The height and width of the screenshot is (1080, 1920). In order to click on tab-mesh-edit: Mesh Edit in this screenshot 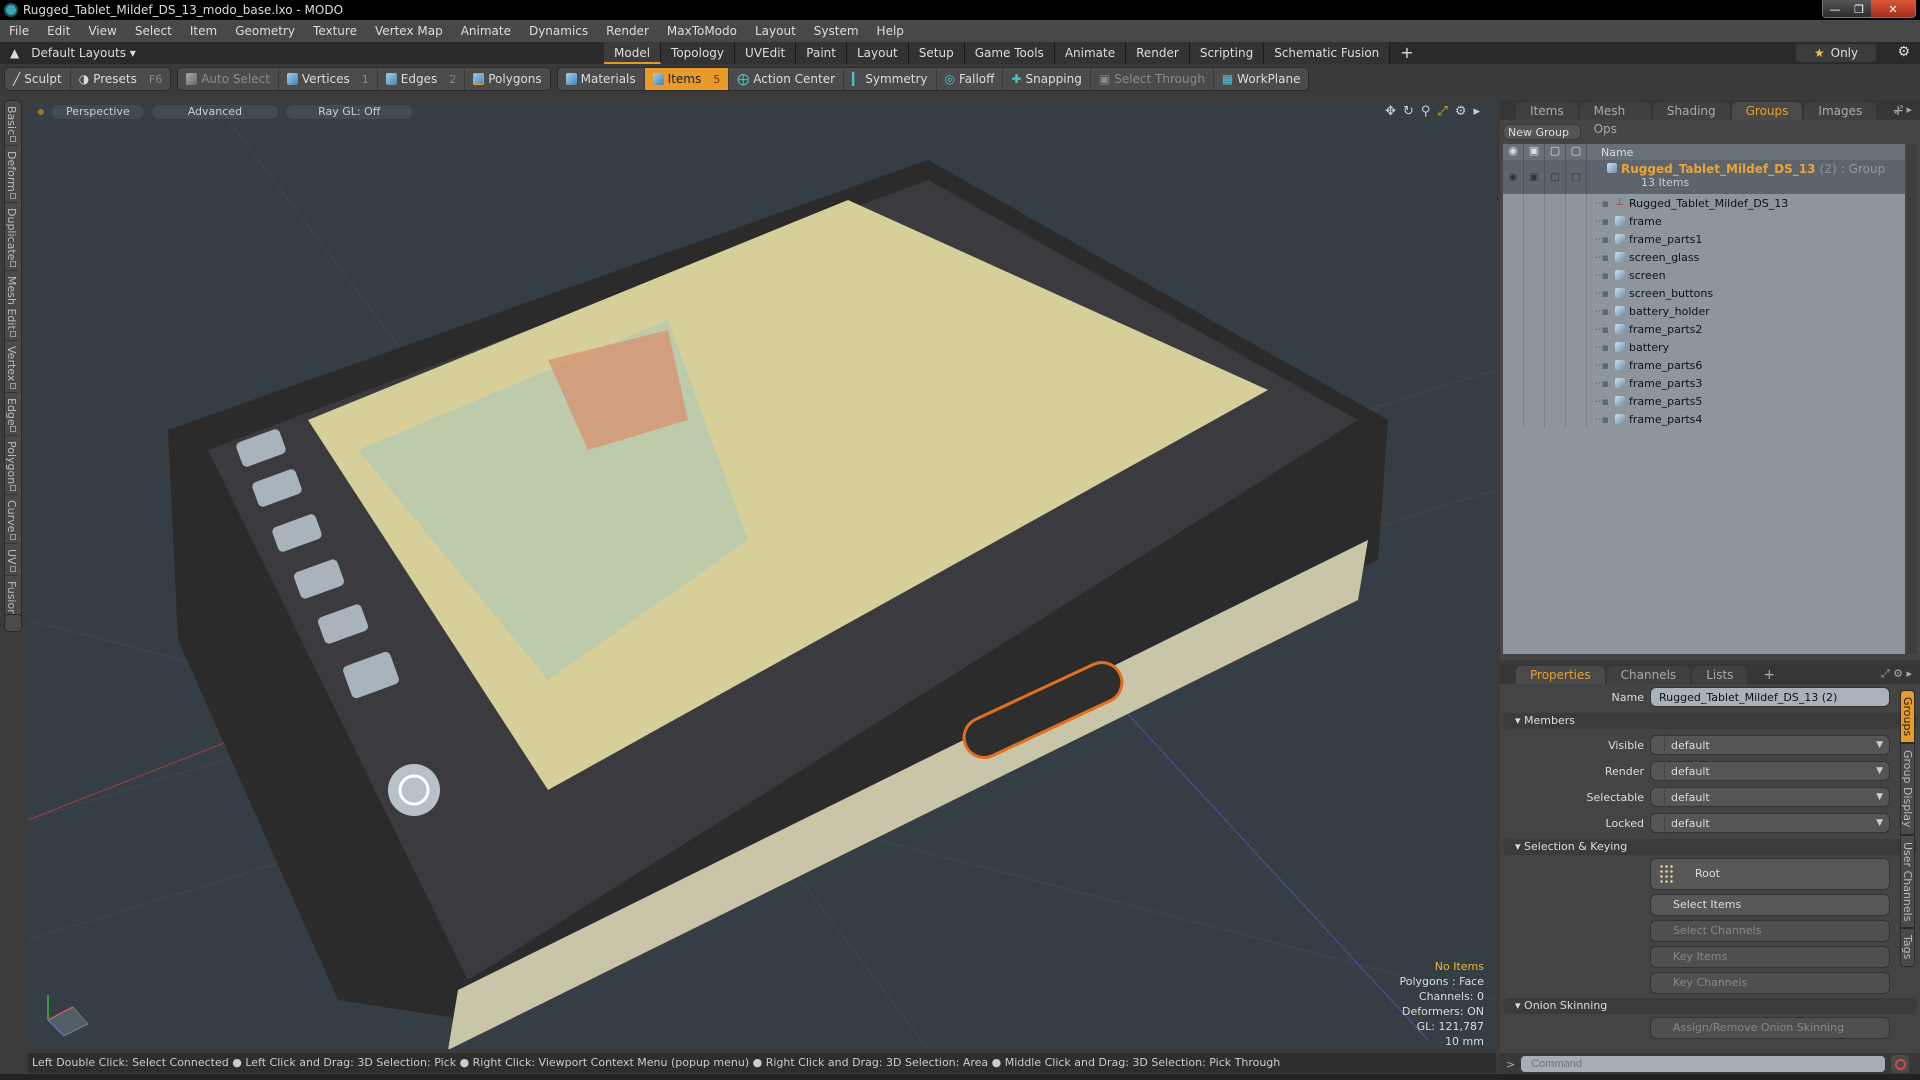, I will do `click(11, 306)`.